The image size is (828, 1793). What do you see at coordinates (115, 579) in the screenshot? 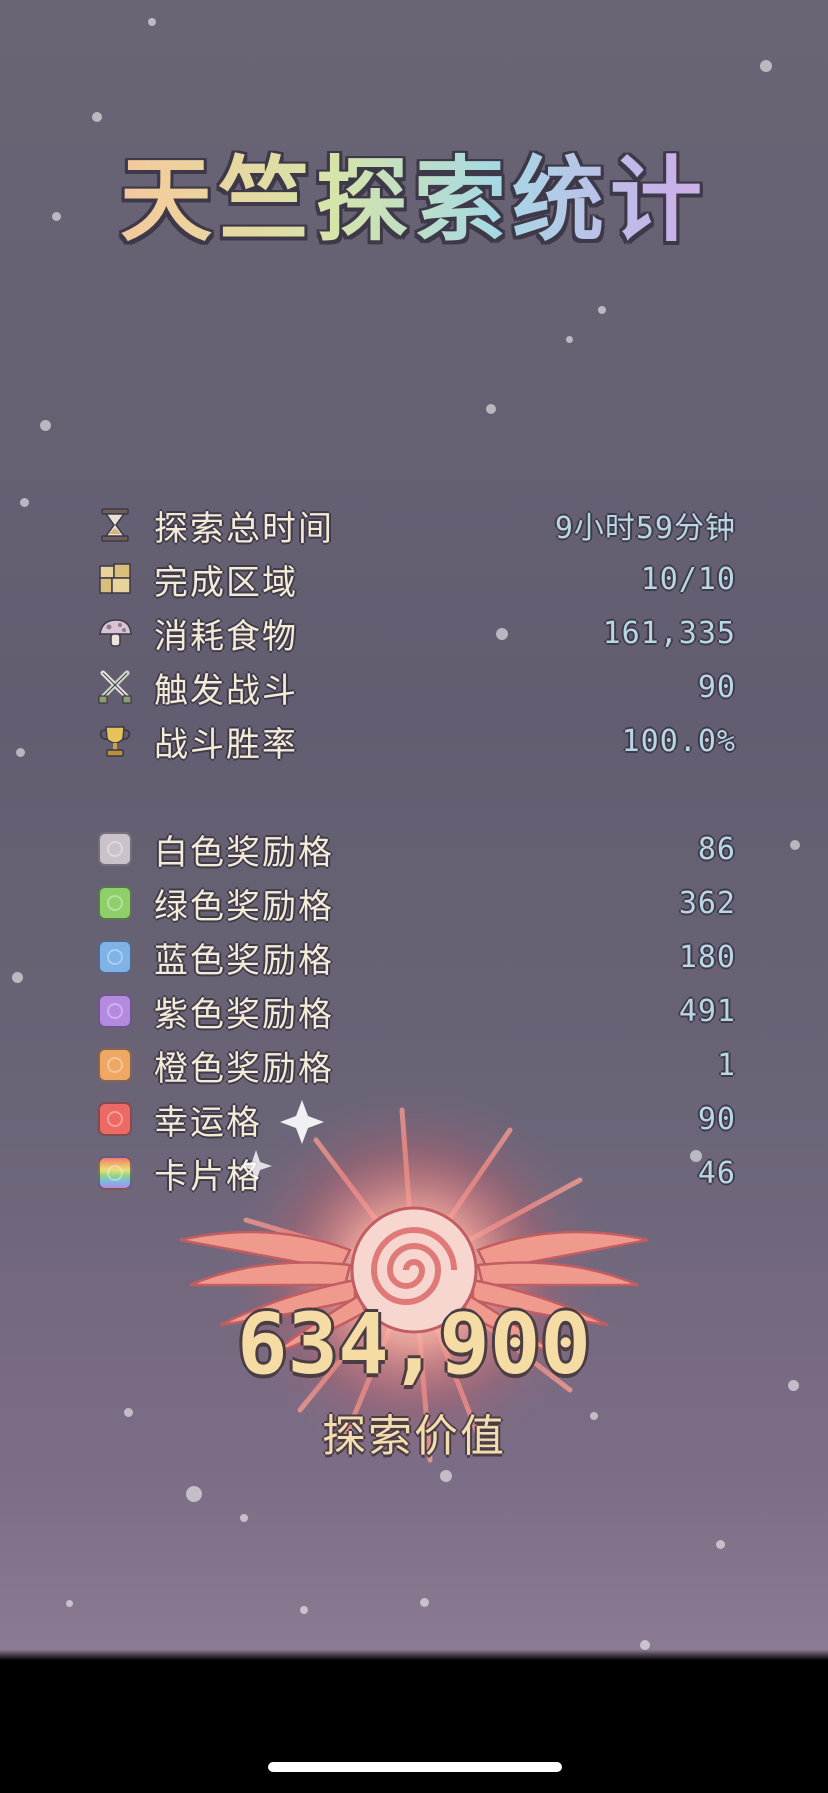
I see `map-area-icon` at bounding box center [115, 579].